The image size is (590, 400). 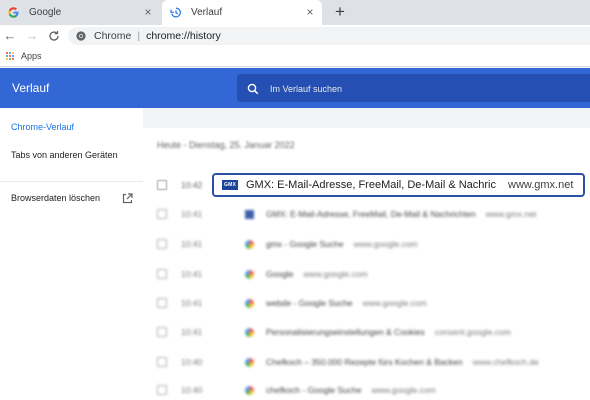 I want to click on external-link-icon, so click(x=127, y=197).